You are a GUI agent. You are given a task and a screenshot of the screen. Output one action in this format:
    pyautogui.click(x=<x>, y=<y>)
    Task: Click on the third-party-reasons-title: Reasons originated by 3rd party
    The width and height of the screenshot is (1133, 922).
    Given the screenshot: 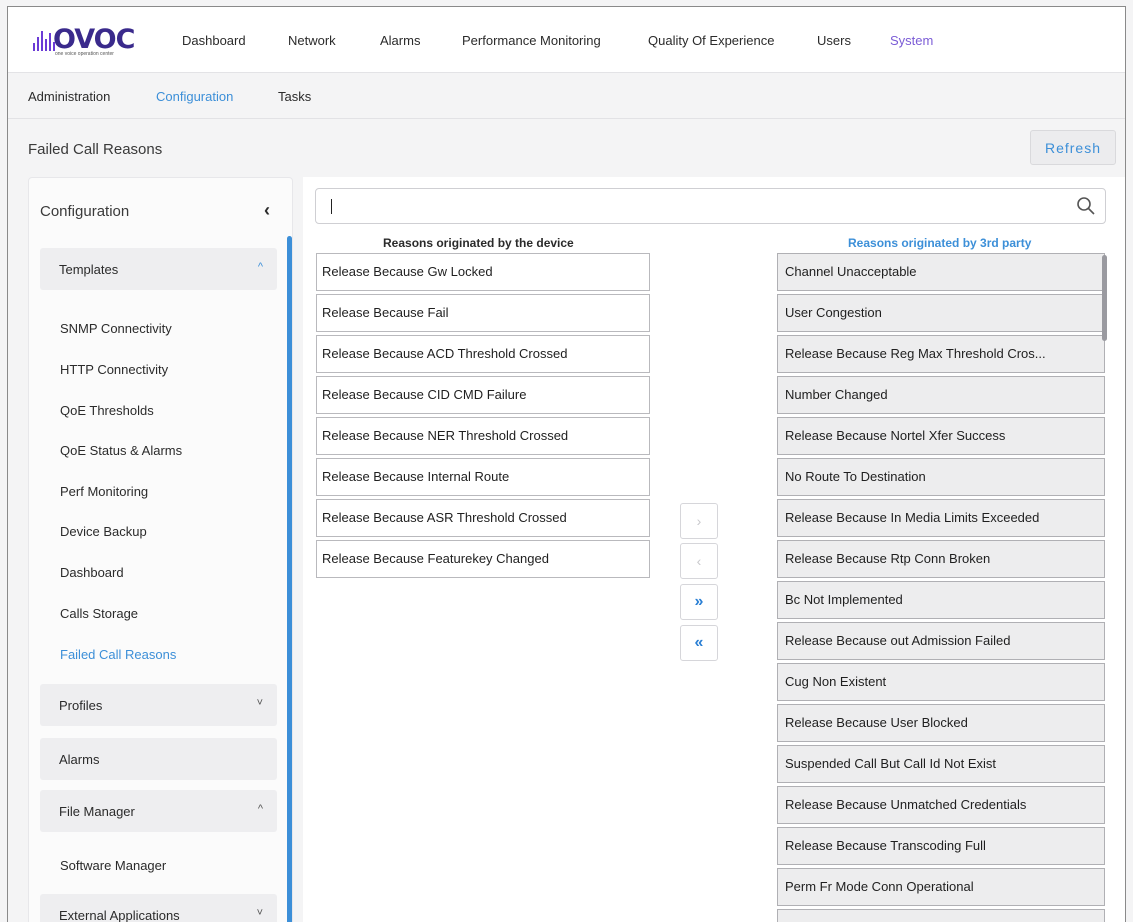 What is the action you would take?
    pyautogui.click(x=940, y=243)
    